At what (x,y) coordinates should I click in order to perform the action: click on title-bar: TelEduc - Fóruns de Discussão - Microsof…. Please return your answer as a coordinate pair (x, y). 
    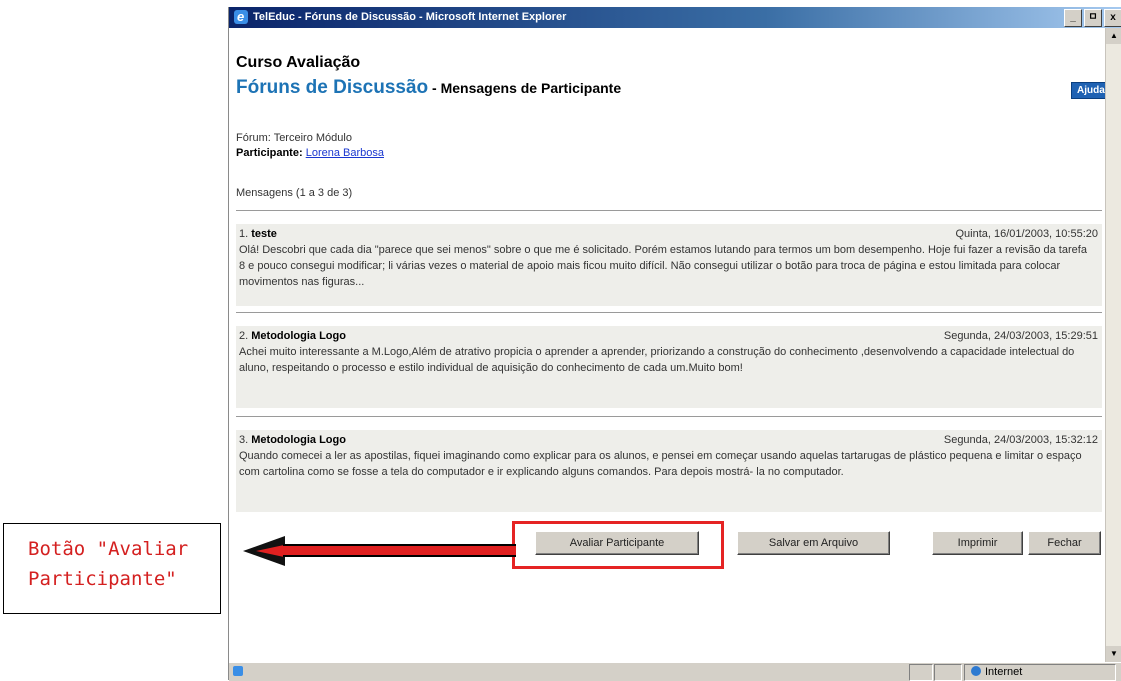
    Looking at the image, I should click on (675, 17).